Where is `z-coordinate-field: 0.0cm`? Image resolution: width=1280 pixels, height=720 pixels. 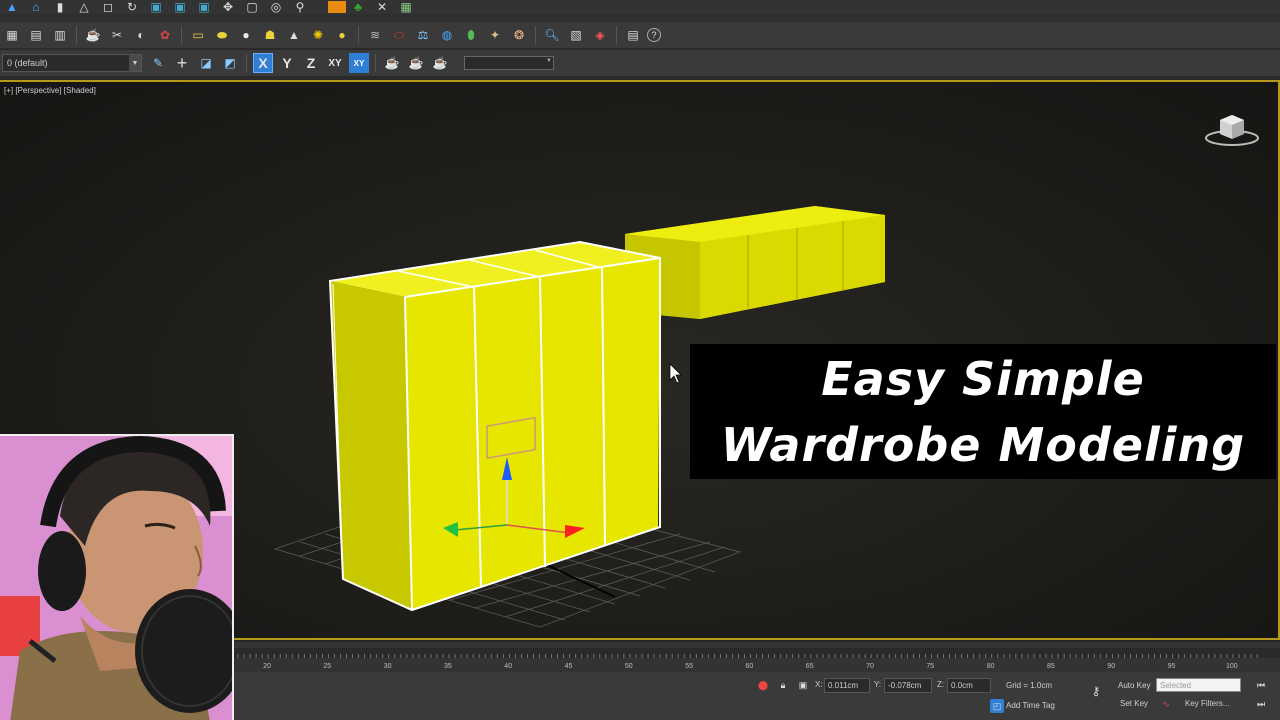
z-coordinate-field: 0.0cm is located at coordinates (969, 685).